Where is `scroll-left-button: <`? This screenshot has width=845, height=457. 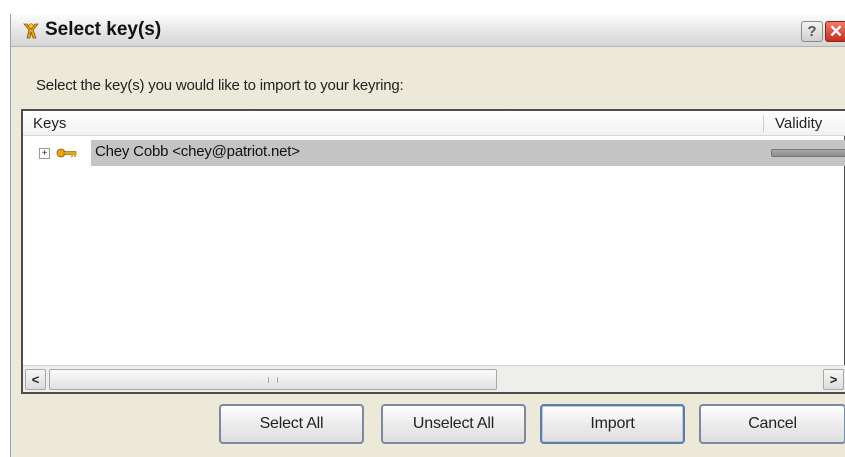 scroll-left-button: < is located at coordinates (35, 379).